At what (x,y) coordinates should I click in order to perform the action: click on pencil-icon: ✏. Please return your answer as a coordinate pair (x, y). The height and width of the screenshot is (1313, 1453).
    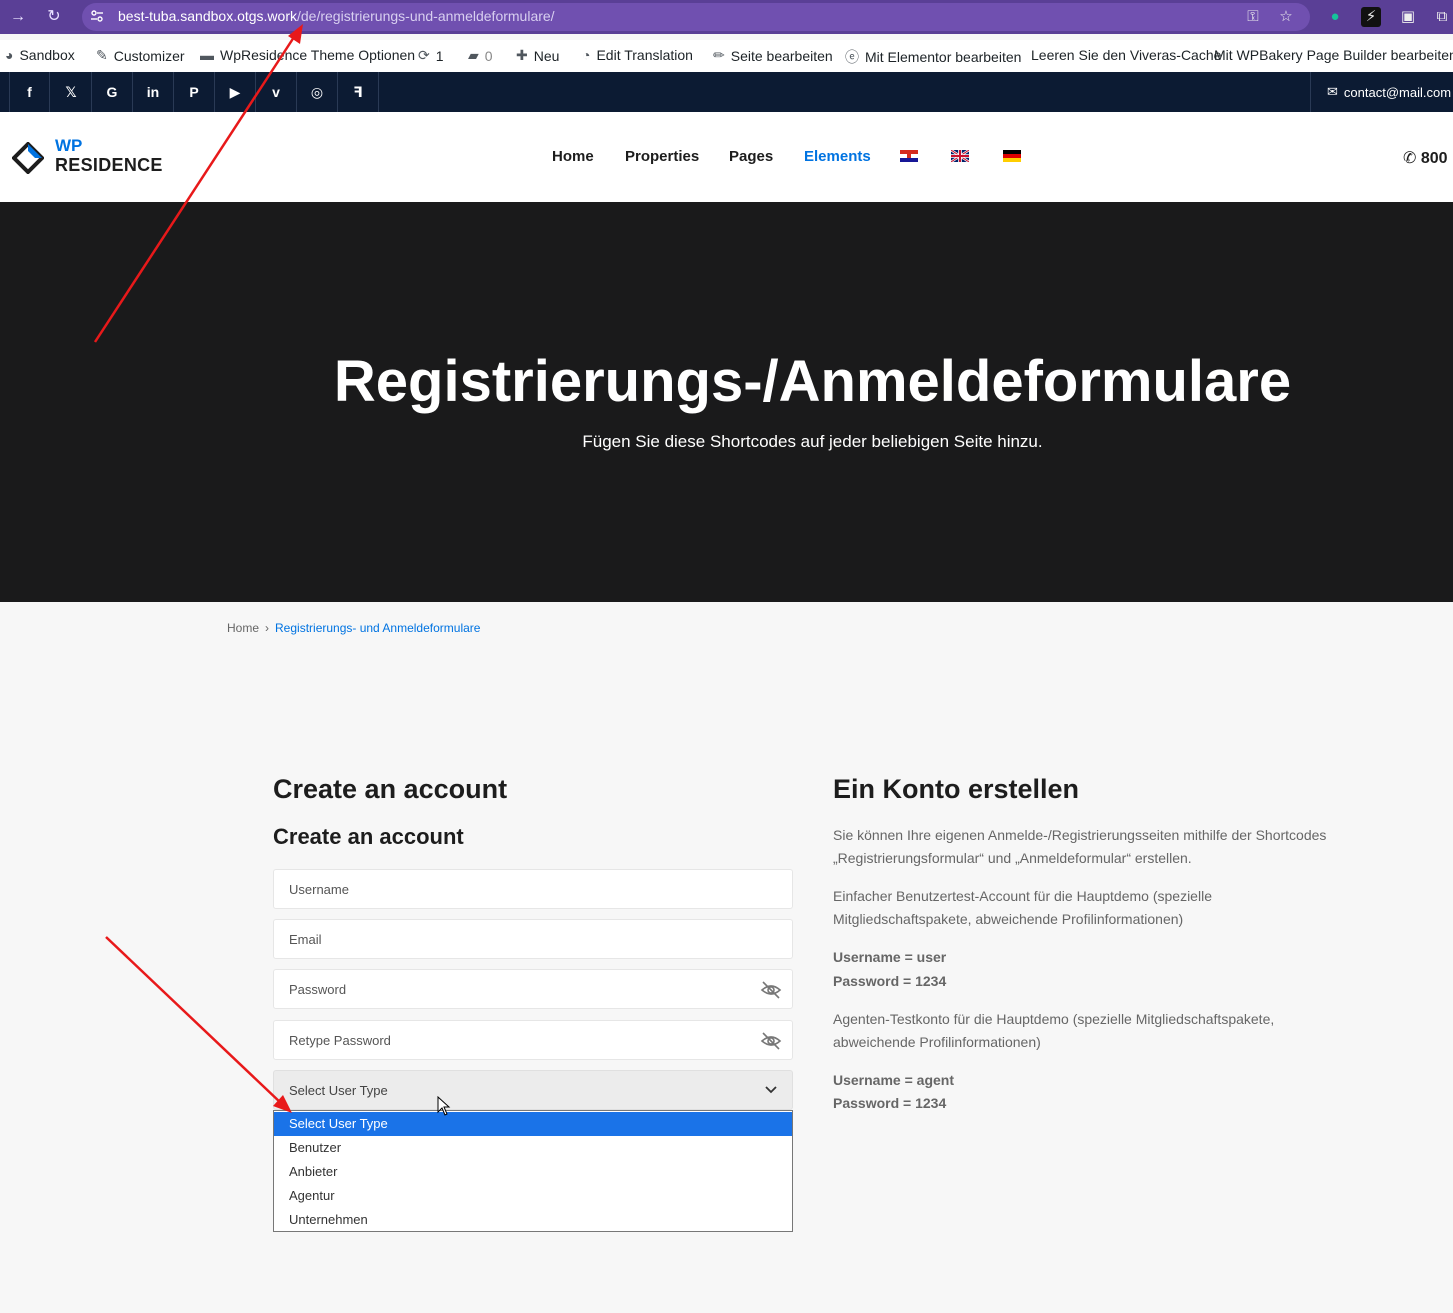
    Looking at the image, I should click on (719, 55).